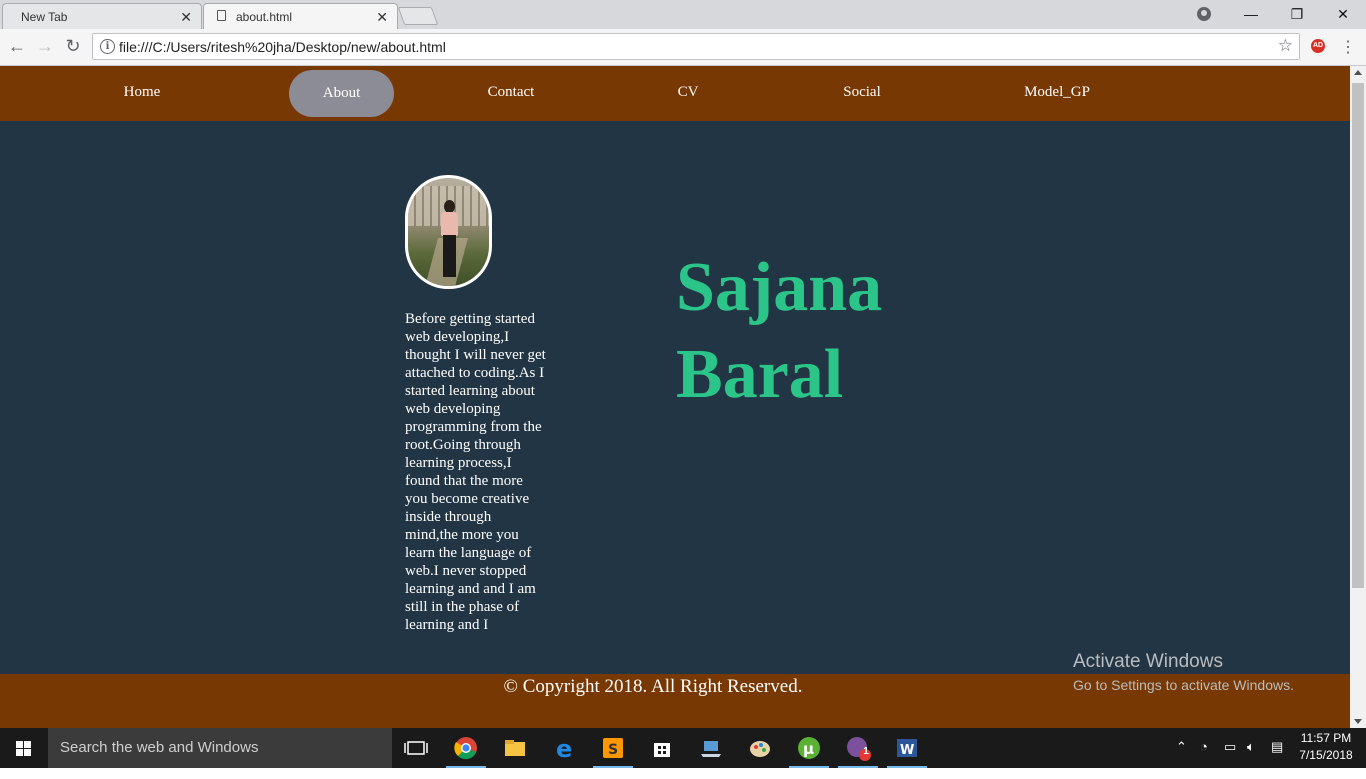 This screenshot has width=1366, height=779. What do you see at coordinates (760, 374) in the screenshot?
I see `name-last: Baral` at bounding box center [760, 374].